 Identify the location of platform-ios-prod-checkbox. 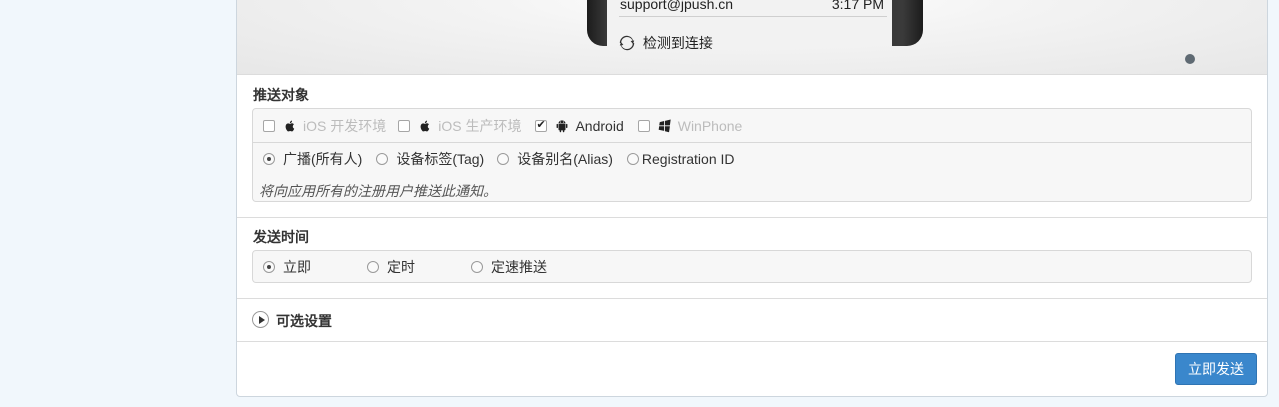
(404, 125).